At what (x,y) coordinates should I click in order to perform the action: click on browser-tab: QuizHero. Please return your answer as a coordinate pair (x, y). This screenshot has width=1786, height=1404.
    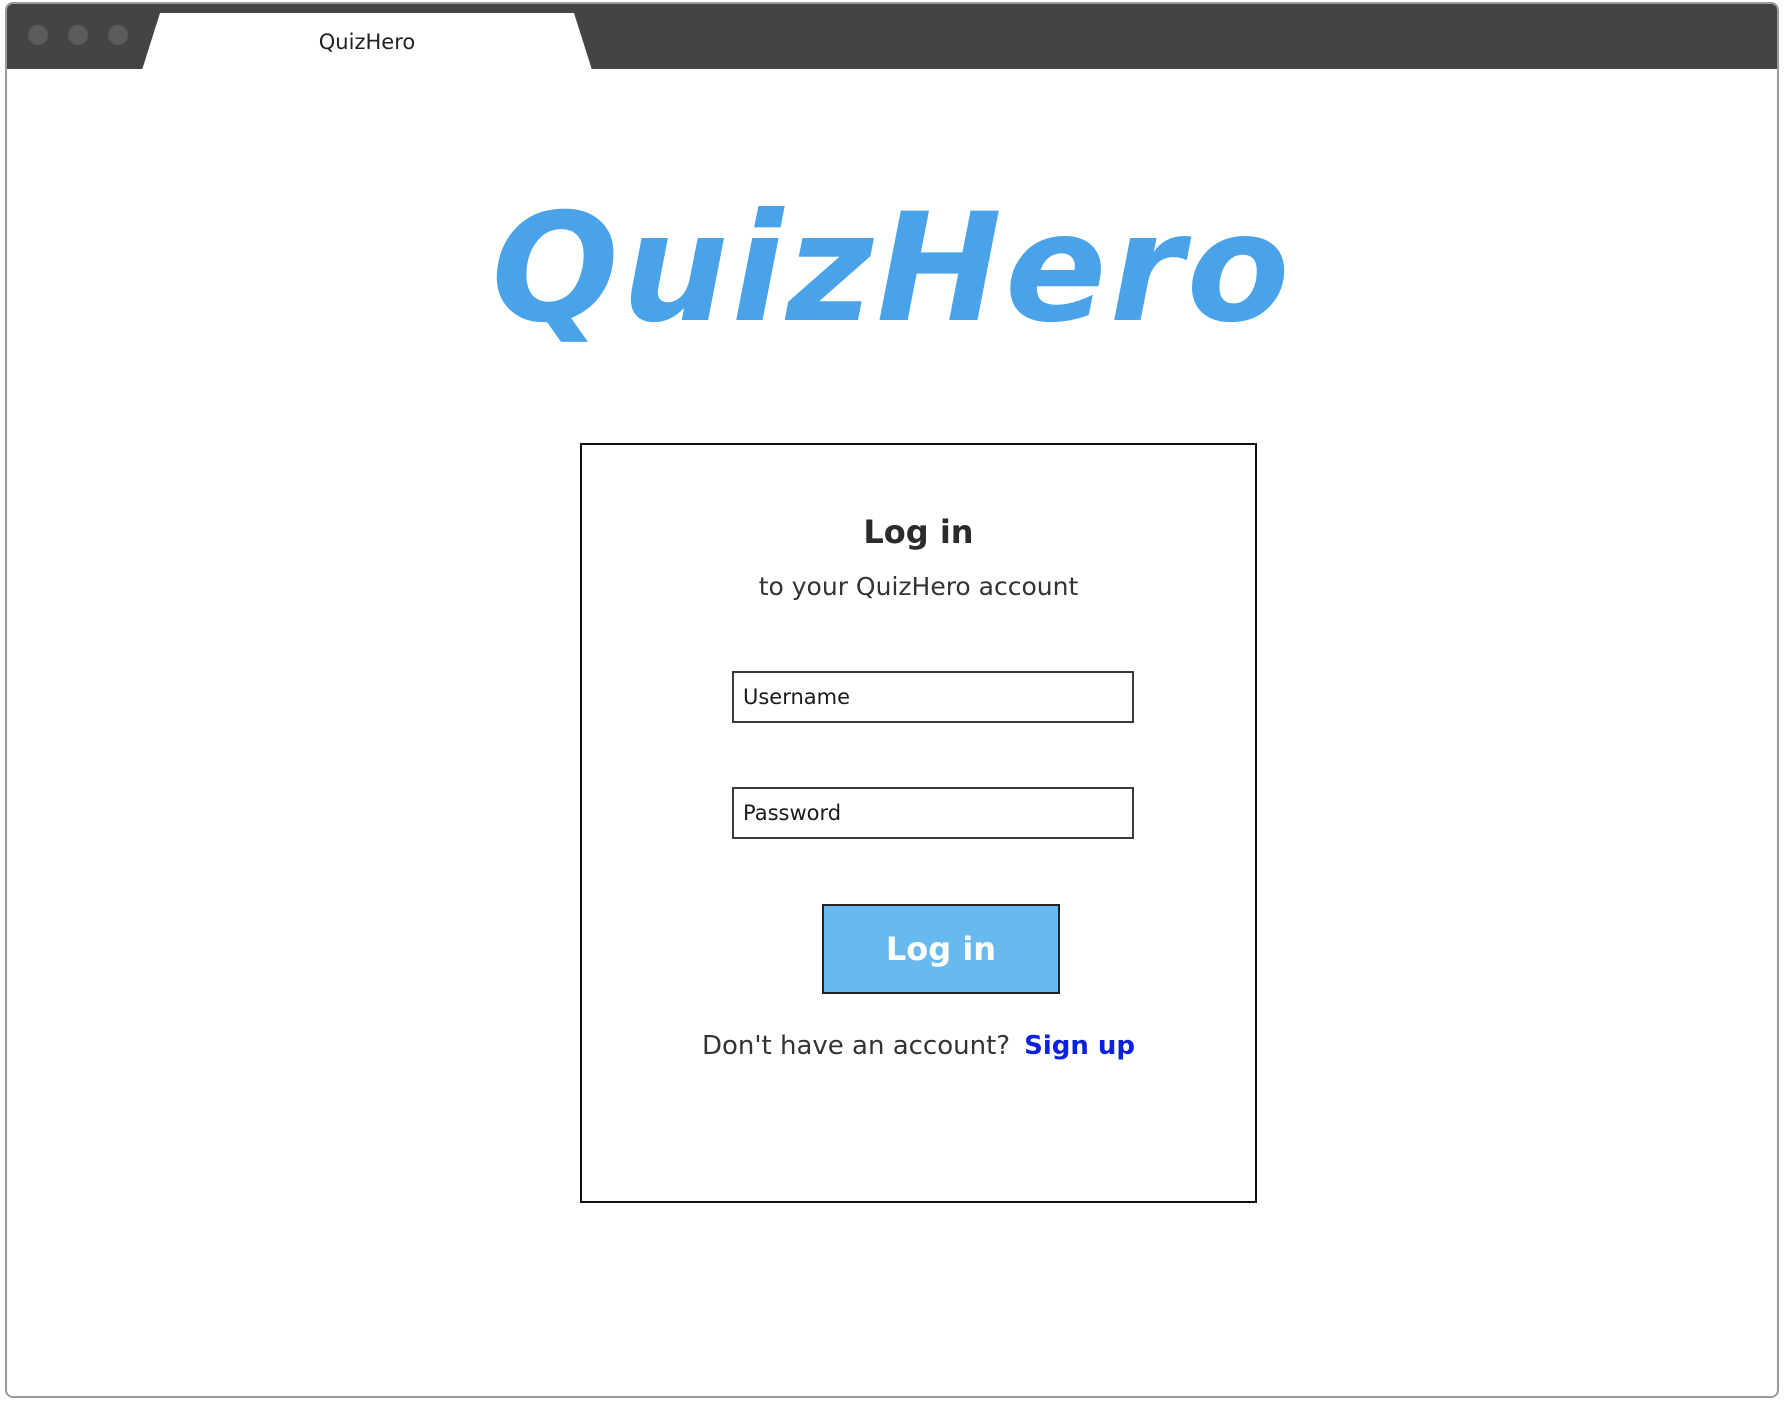
    Looking at the image, I should click on (367, 41).